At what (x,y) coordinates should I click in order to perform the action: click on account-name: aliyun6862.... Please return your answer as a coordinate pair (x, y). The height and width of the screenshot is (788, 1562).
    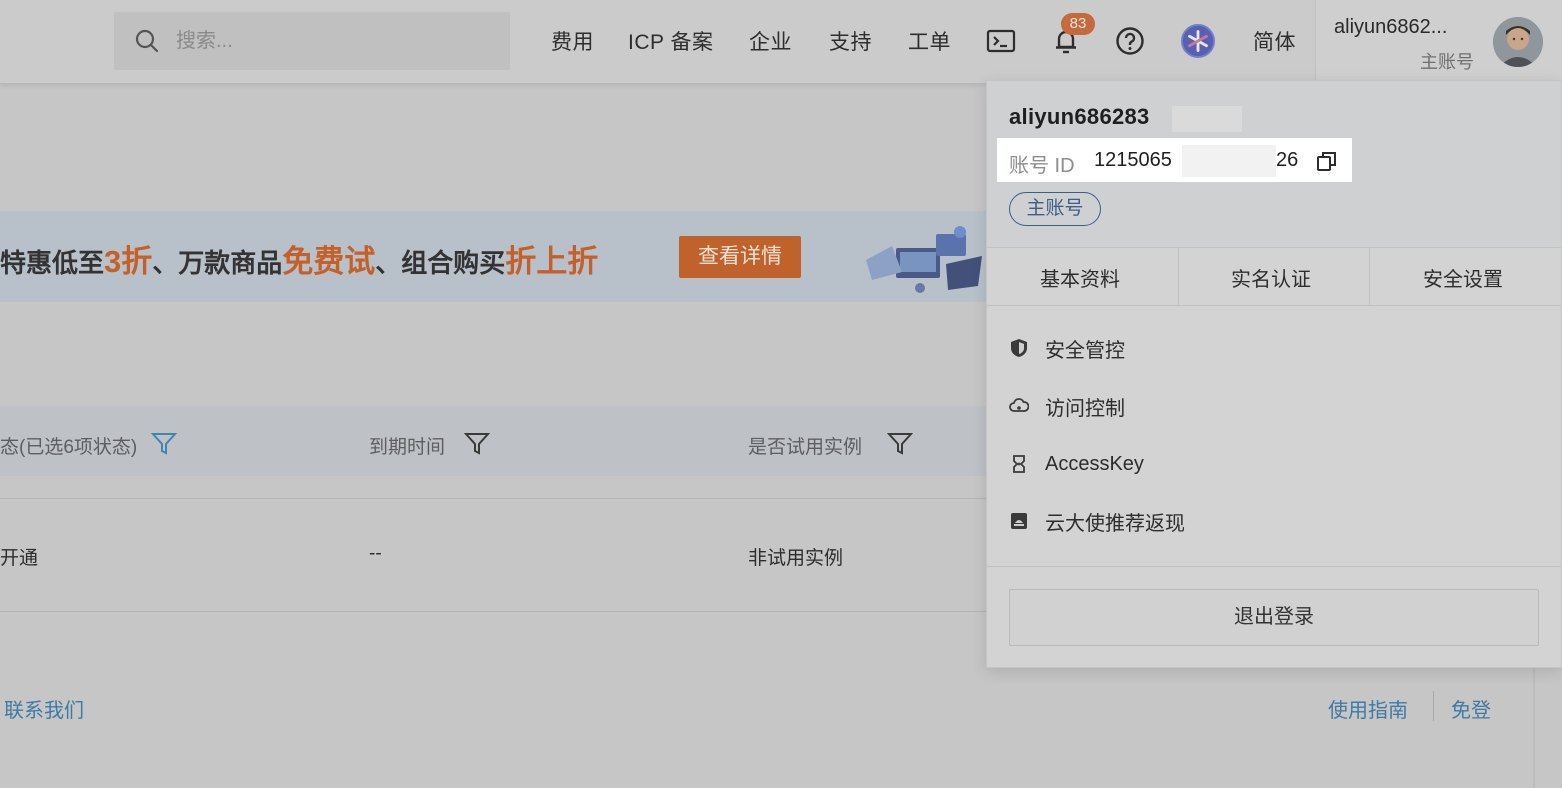
    Looking at the image, I should click on (1391, 27).